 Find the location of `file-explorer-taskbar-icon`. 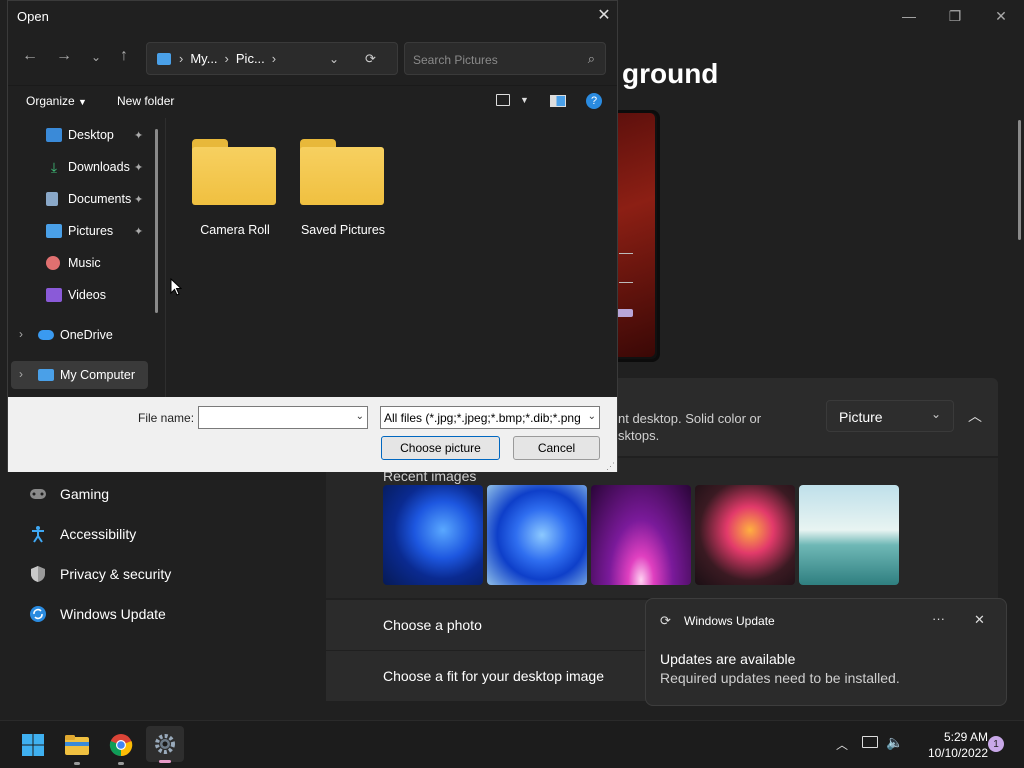

file-explorer-taskbar-icon is located at coordinates (77, 747).